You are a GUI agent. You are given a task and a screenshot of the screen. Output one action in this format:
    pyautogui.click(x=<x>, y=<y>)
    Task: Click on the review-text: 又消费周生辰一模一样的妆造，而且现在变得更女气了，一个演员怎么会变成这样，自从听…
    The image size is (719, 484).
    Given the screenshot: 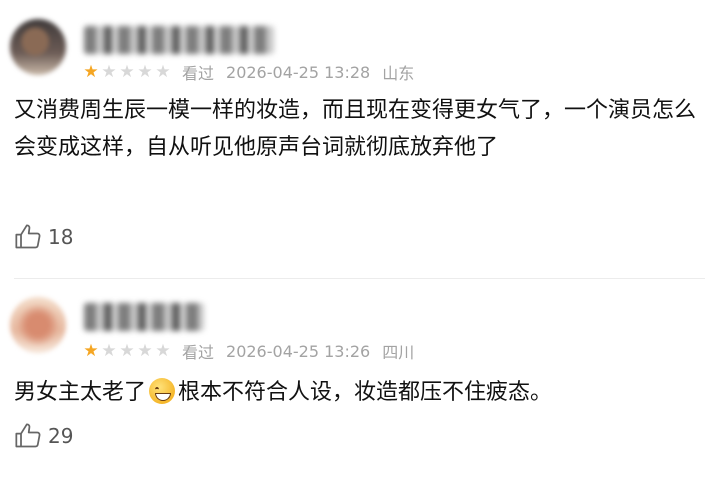 What is the action you would take?
    pyautogui.click(x=355, y=129)
    